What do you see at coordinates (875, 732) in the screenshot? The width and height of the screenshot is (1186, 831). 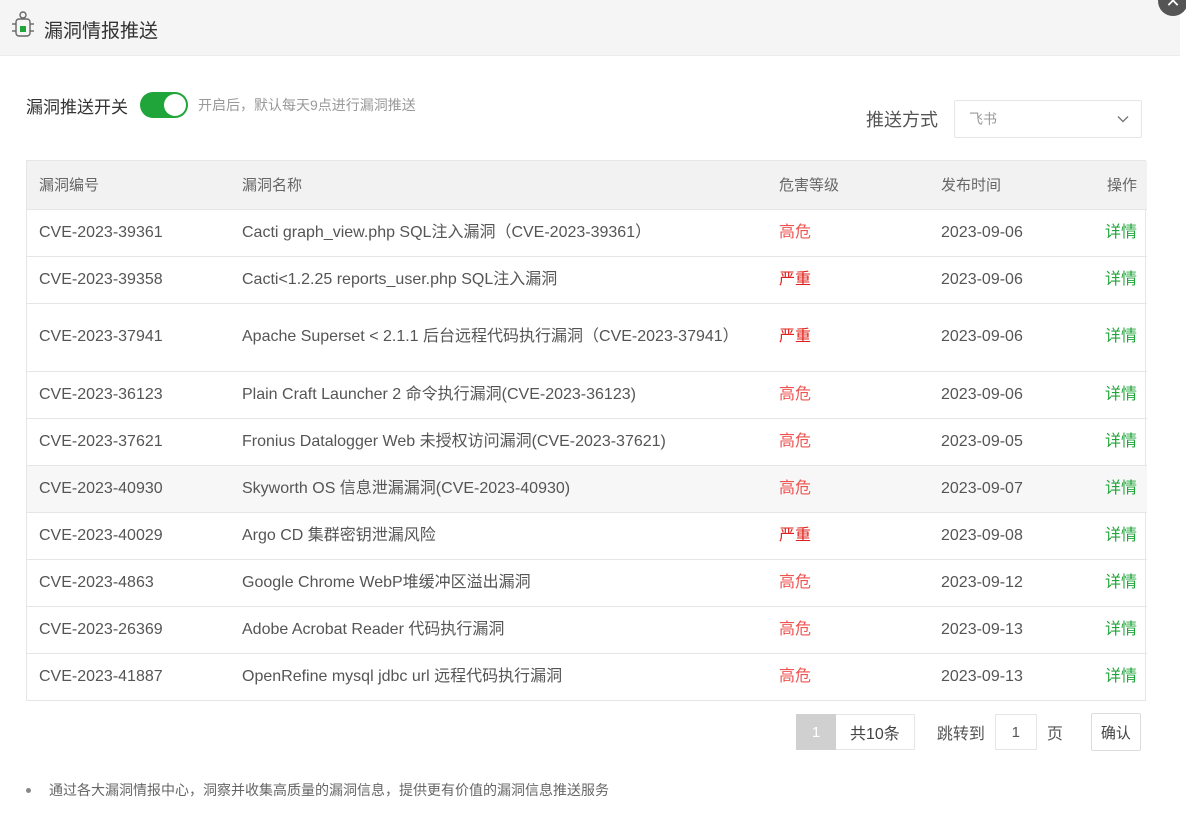 I see `total-count: 共10条` at bounding box center [875, 732].